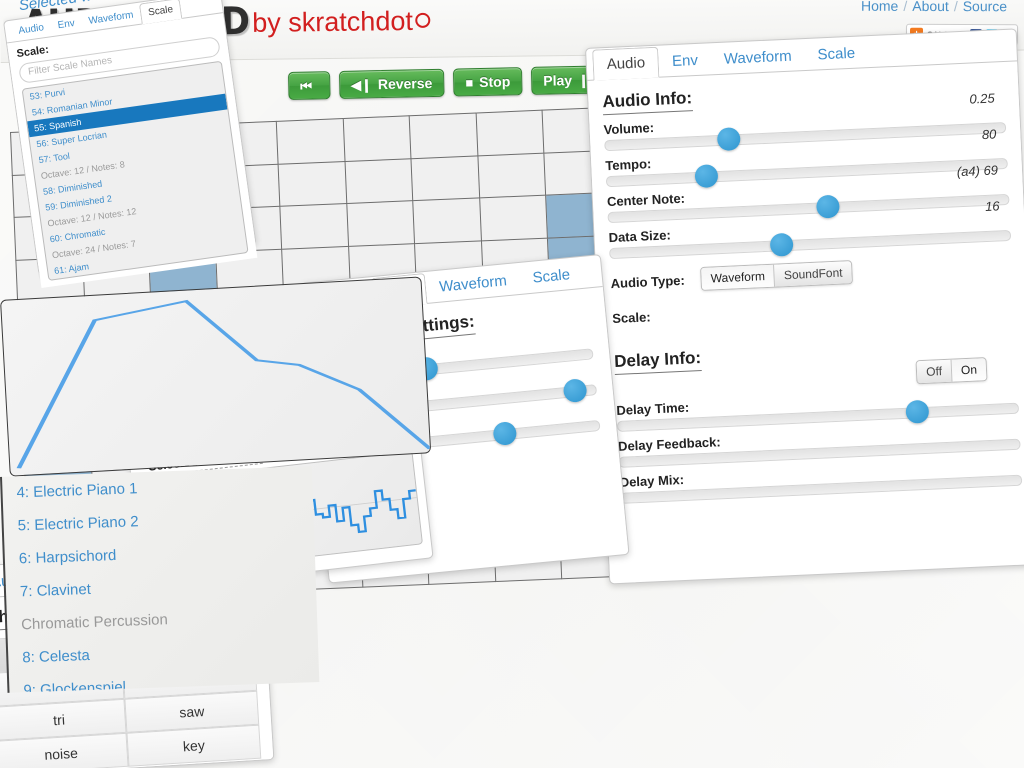 This screenshot has height=768, width=1024. What do you see at coordinates (836, 54) in the screenshot?
I see `tab-scale: Scale` at bounding box center [836, 54].